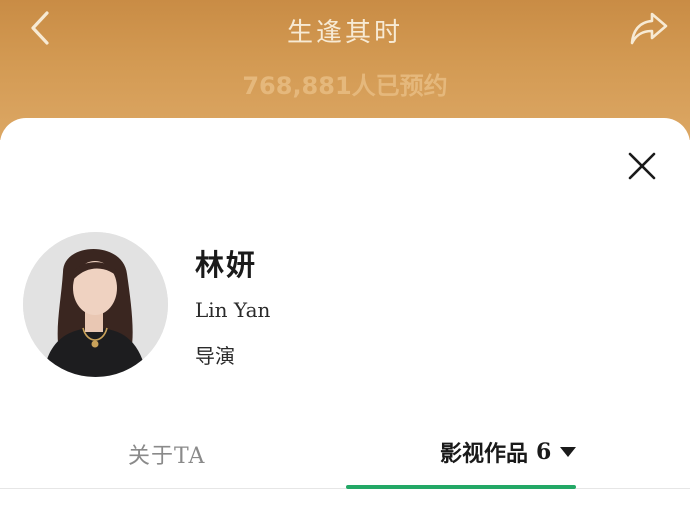 The image size is (690, 509). Describe the element at coordinates (642, 166) in the screenshot. I see `close-icon` at that location.